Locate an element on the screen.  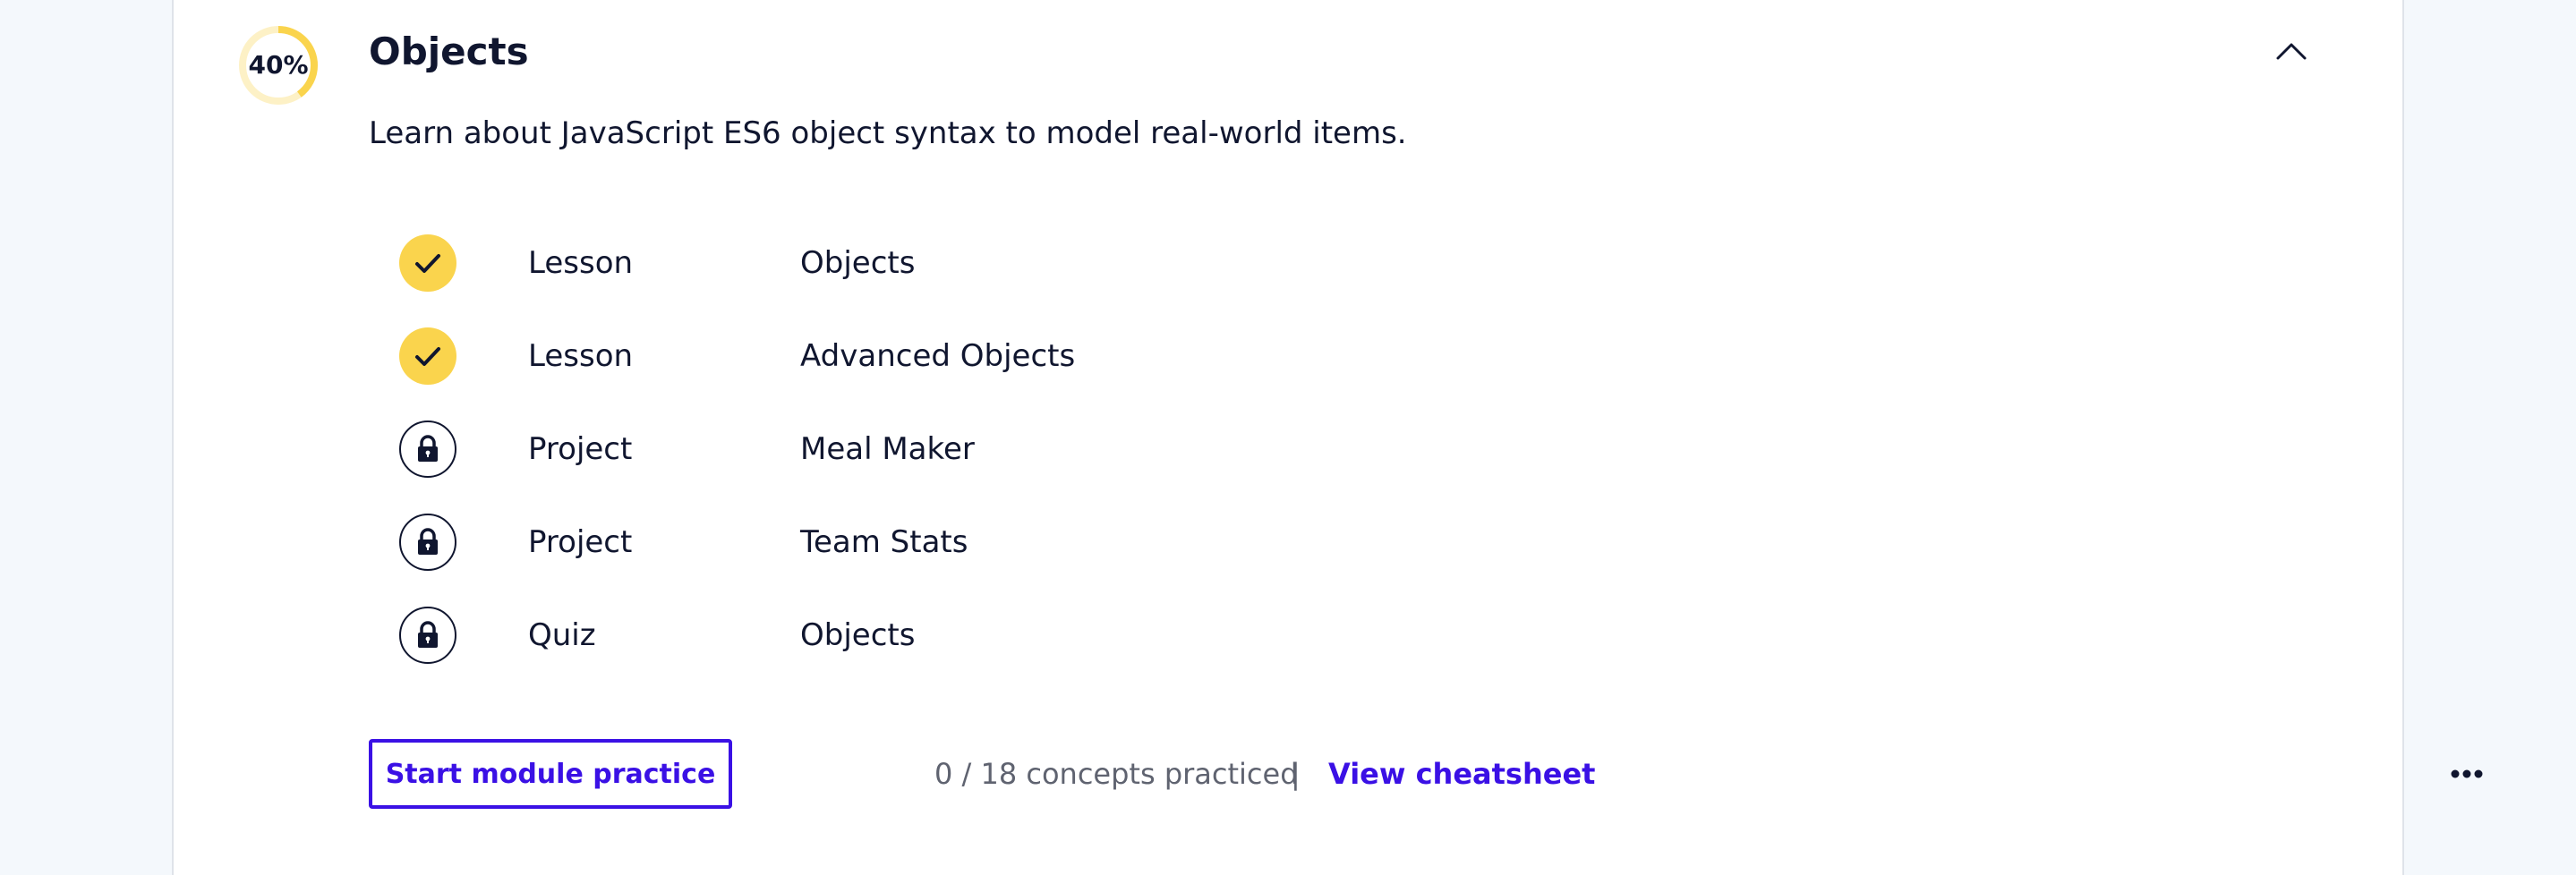
collapse-button is located at coordinates (2291, 51).